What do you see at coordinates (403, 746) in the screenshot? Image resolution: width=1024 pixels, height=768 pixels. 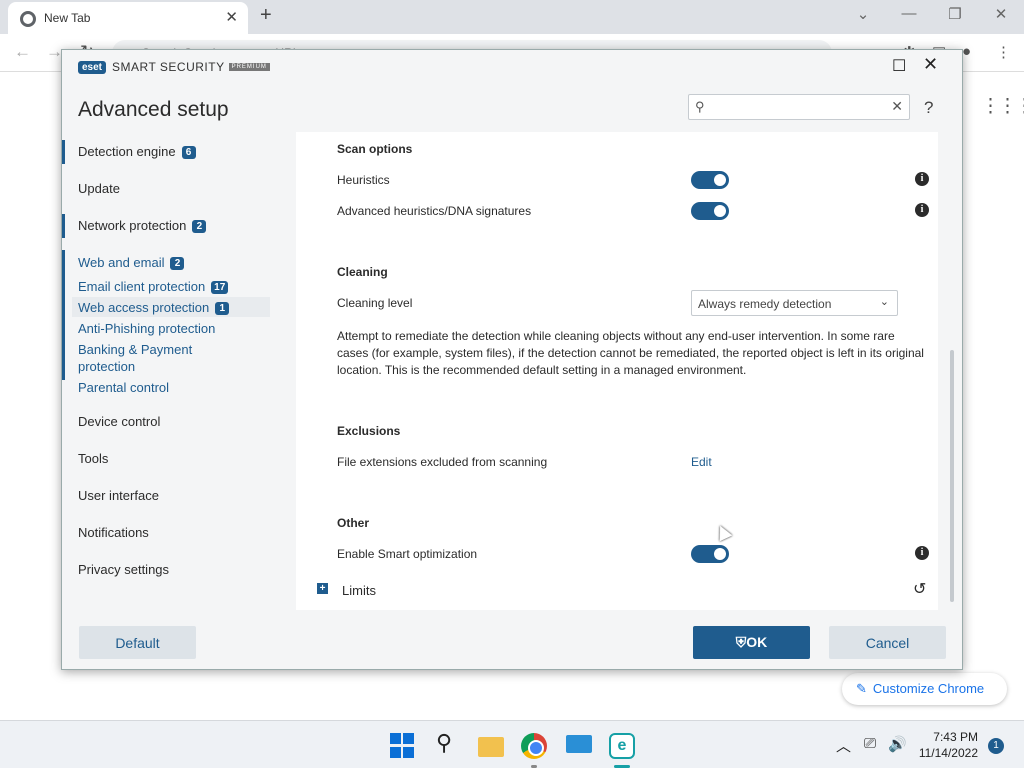 I see `windows-start-icon` at bounding box center [403, 746].